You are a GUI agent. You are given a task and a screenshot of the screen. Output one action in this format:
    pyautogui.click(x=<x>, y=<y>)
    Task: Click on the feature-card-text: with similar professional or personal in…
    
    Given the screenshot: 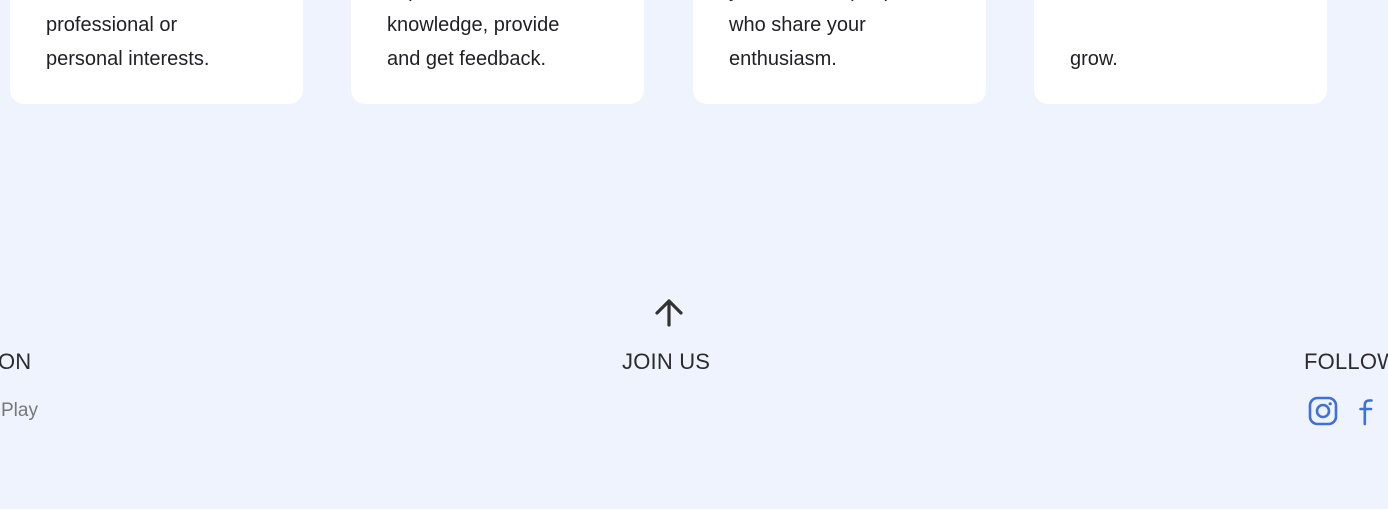 What is the action you would take?
    pyautogui.click(x=128, y=35)
    